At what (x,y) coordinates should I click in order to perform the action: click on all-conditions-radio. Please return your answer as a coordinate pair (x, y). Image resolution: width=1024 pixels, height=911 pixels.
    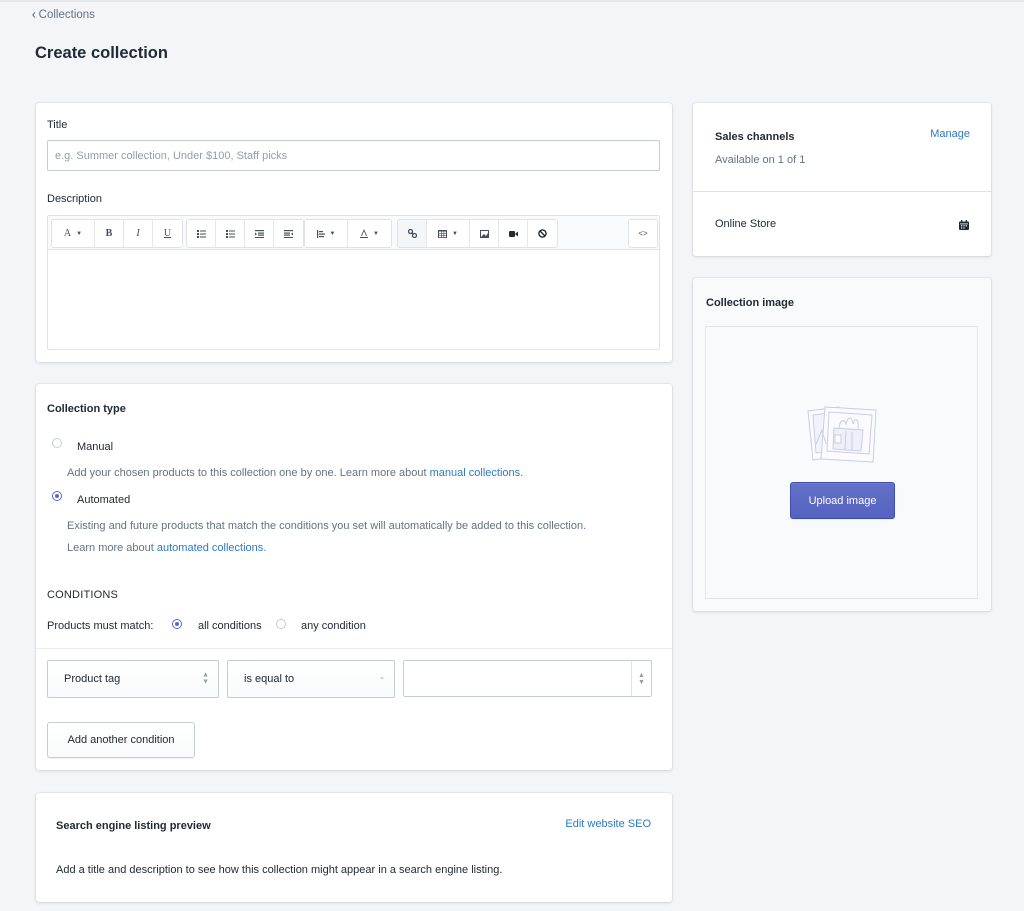
    Looking at the image, I should click on (177, 624).